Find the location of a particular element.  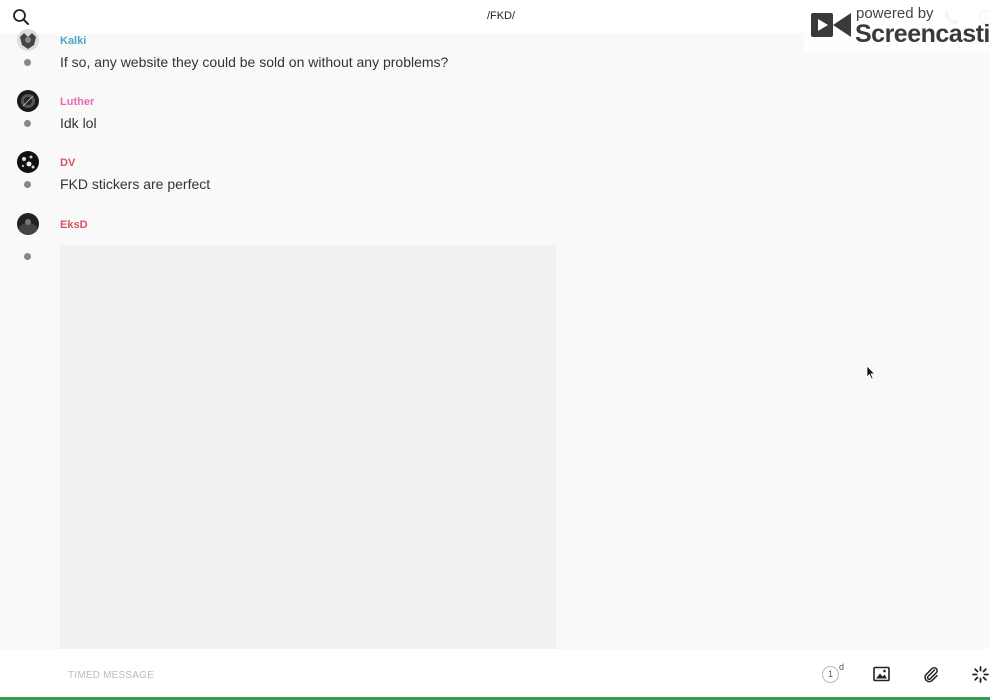

timer-value: 1 is located at coordinates (830, 674).